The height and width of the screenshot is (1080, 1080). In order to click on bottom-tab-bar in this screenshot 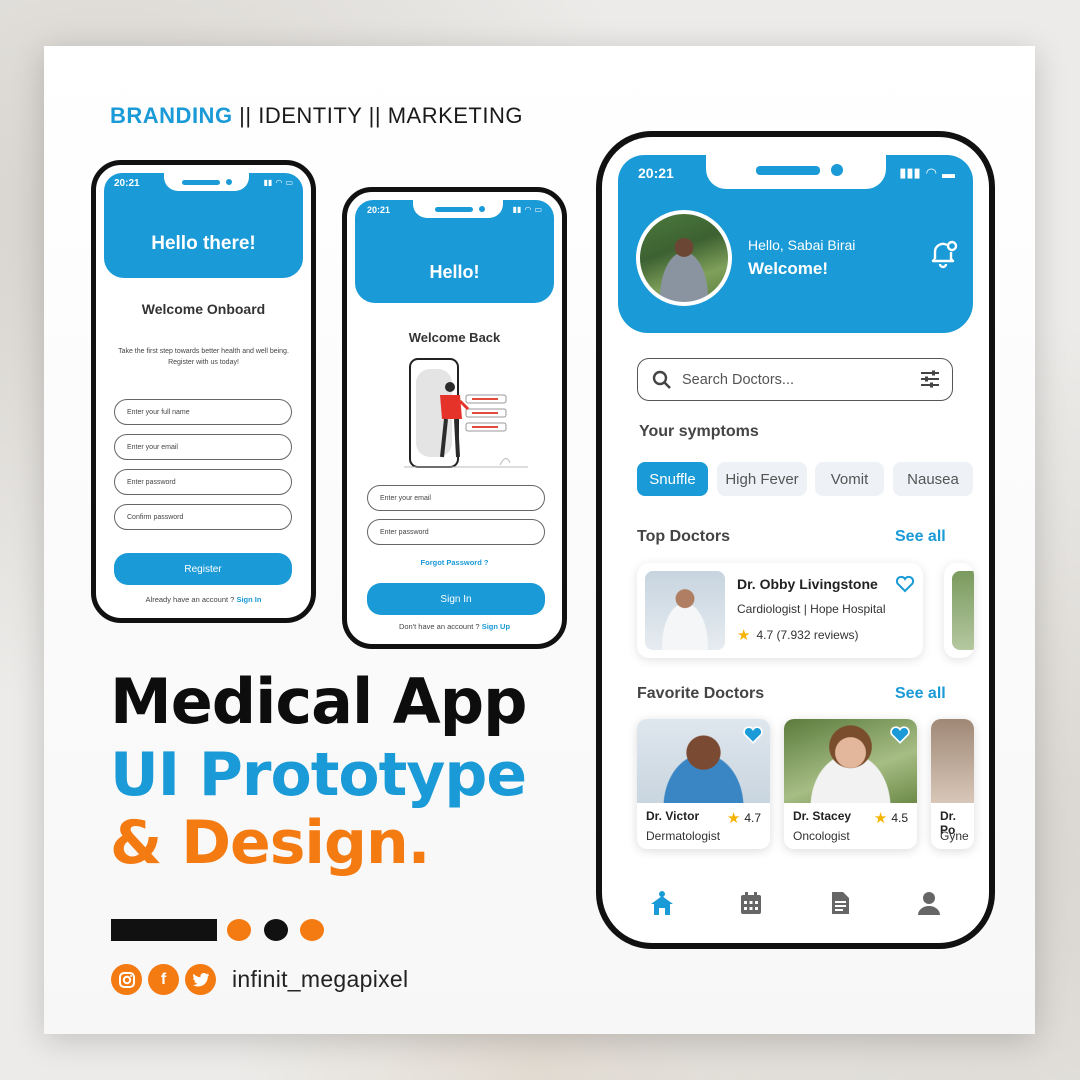, I will do `click(795, 903)`.